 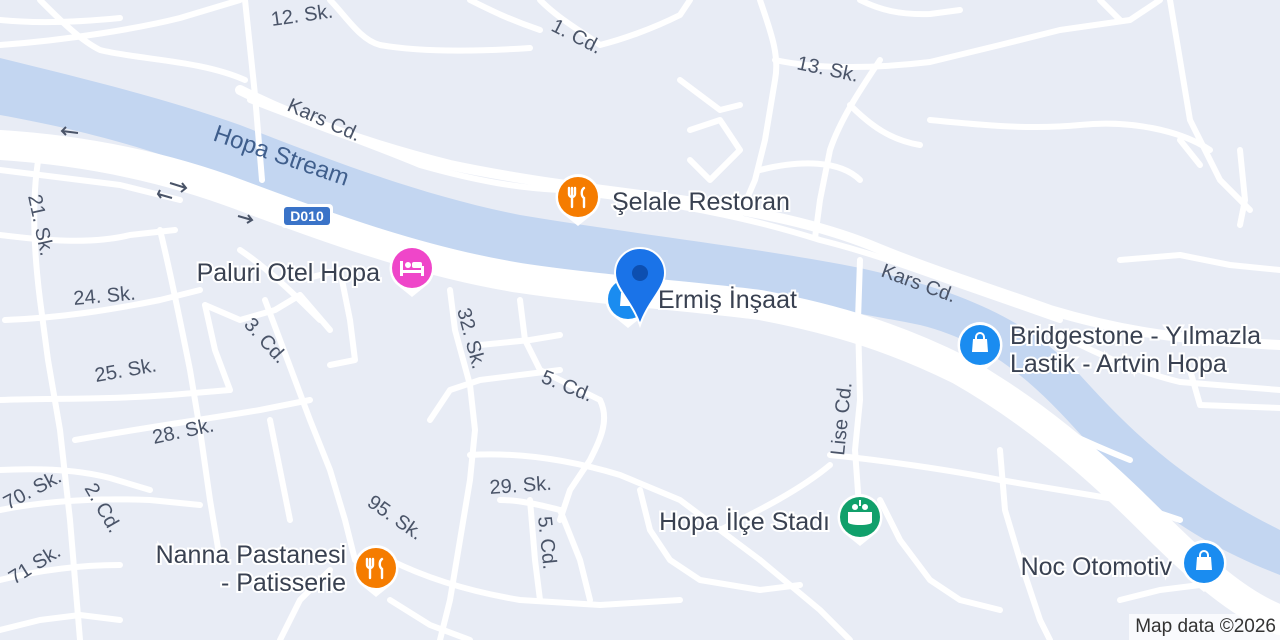 What do you see at coordinates (701, 202) in the screenshot?
I see `poi-selale-restoran-label: Şelale Restoran` at bounding box center [701, 202].